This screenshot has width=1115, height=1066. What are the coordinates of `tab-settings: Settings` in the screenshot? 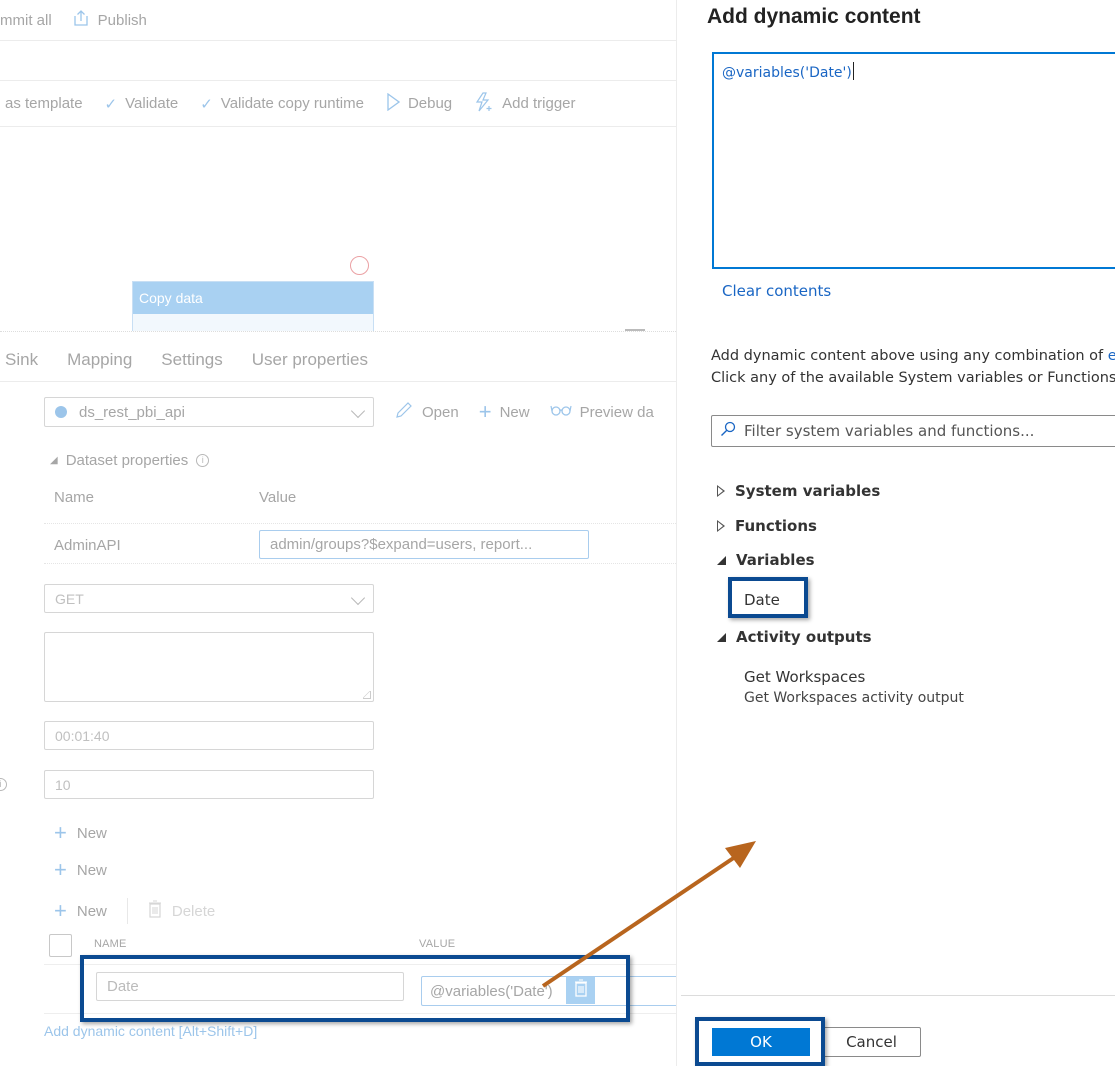 It's located at (191, 360).